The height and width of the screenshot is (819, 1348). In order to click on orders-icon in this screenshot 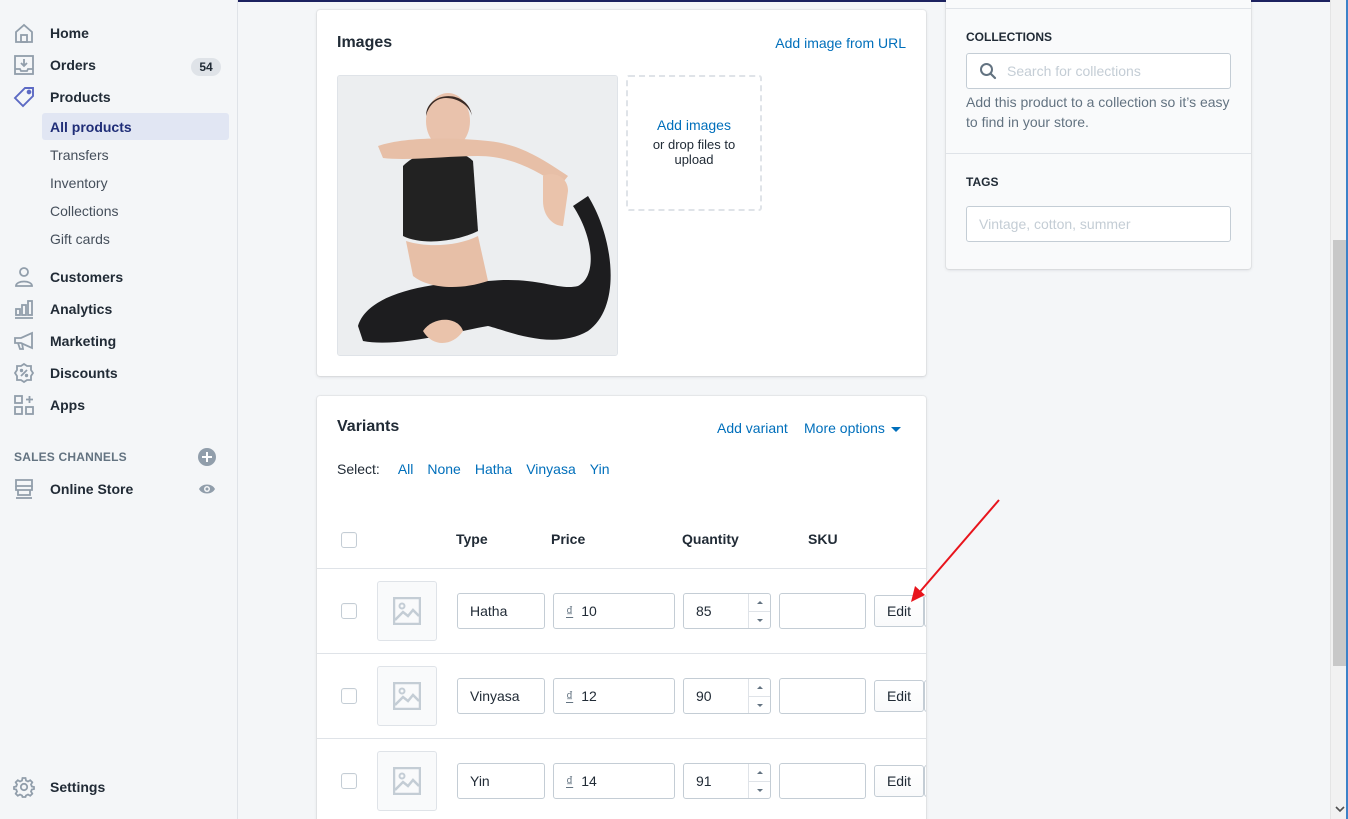, I will do `click(24, 65)`.